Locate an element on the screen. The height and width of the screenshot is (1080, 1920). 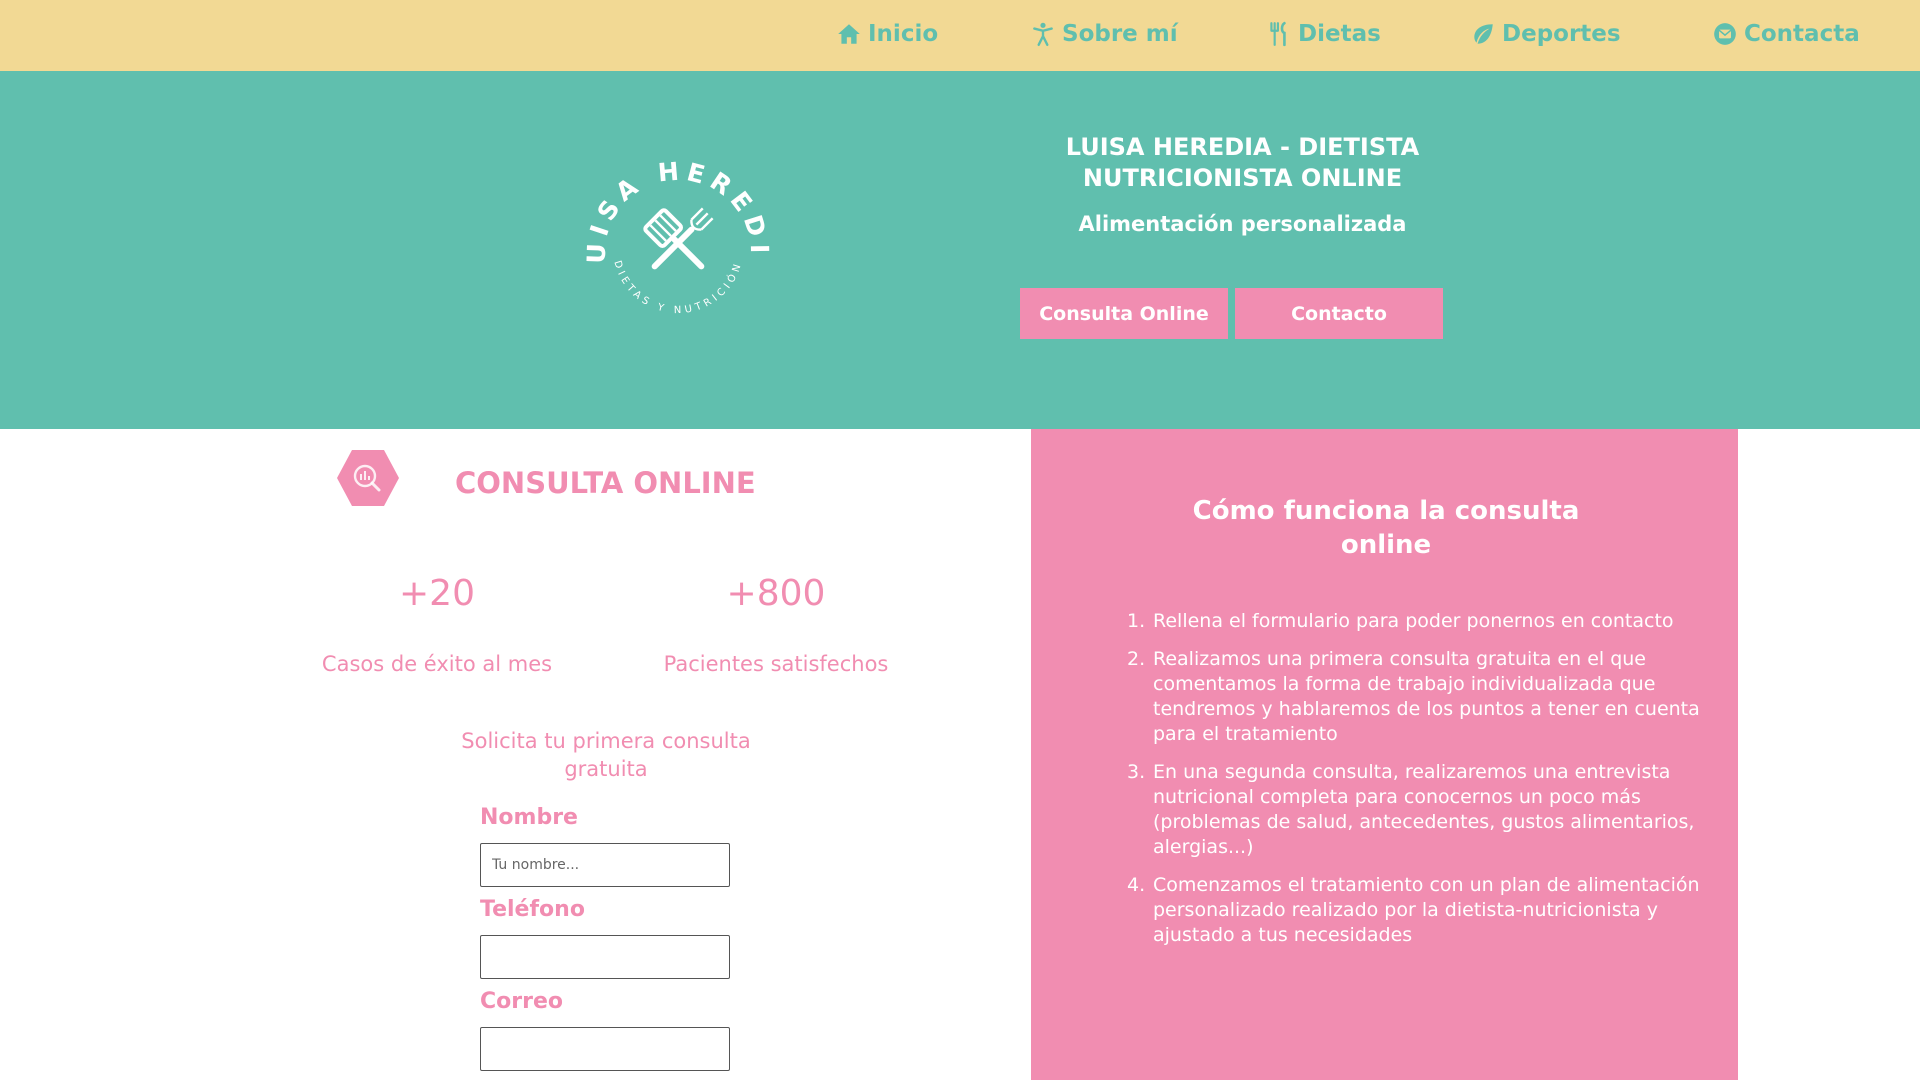
utensils-icon is located at coordinates (1278, 34).